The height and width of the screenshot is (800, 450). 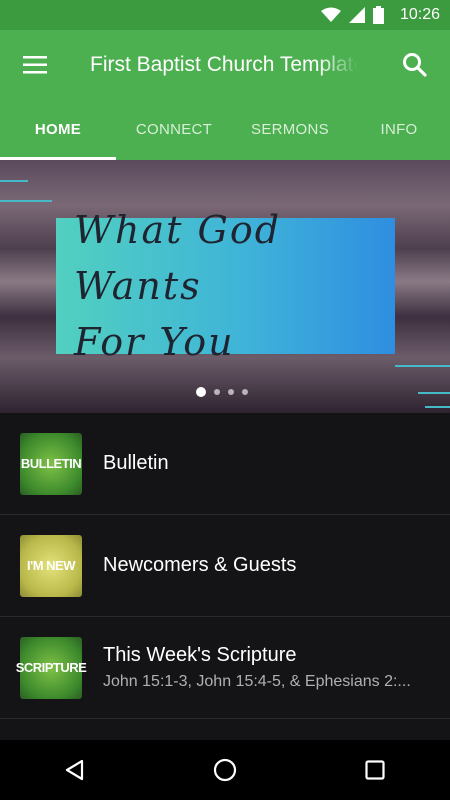 What do you see at coordinates (330, 14) in the screenshot?
I see `wifi-icon` at bounding box center [330, 14].